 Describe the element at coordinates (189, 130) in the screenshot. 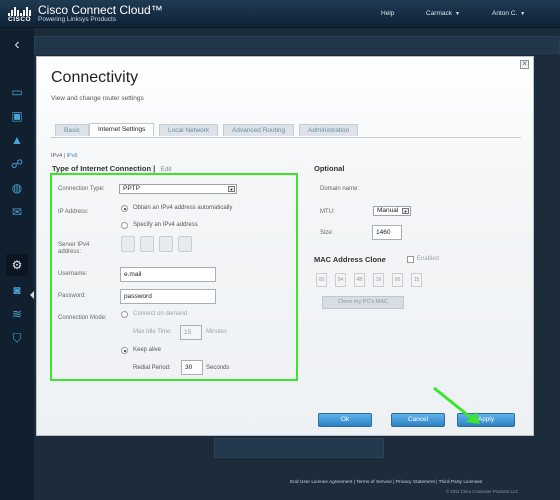

I see `tab-local-network: Local Network` at that location.